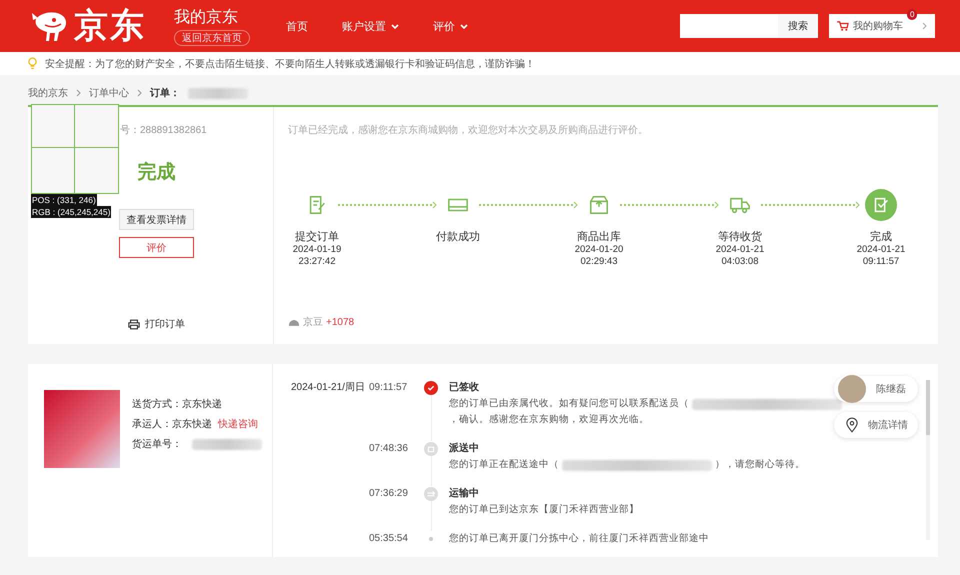  I want to click on order-message: 订单已经完成，感谢您在京东商城购物，欢迎您对本次交易及所购商品进行评价。, so click(468, 130).